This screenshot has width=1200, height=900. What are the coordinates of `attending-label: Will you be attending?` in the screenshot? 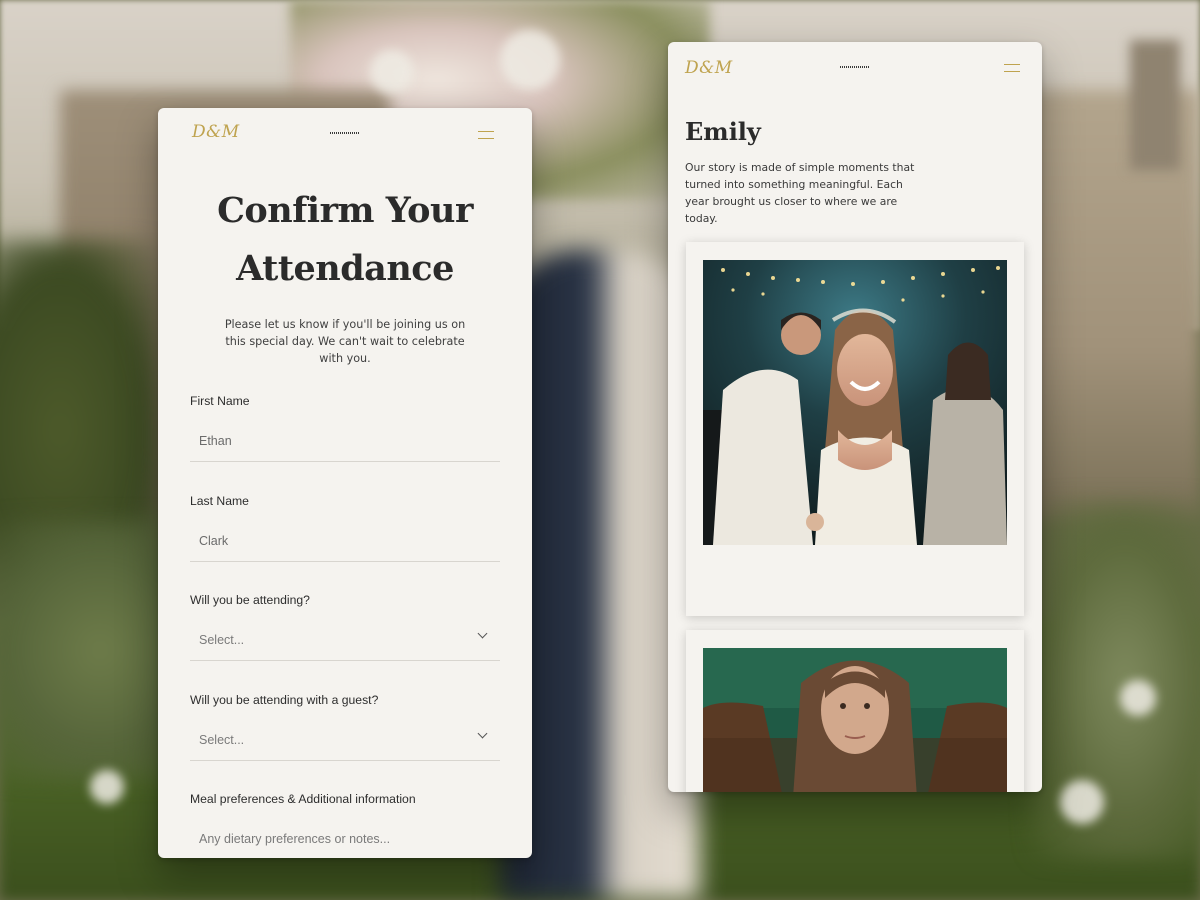 It's located at (250, 600).